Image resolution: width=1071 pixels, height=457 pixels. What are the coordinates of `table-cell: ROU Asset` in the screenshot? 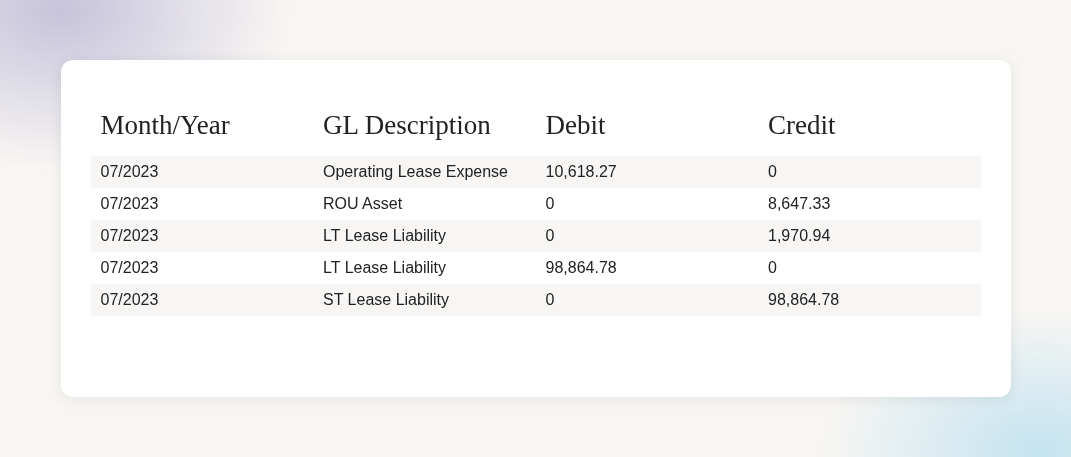 It's located at (363, 204).